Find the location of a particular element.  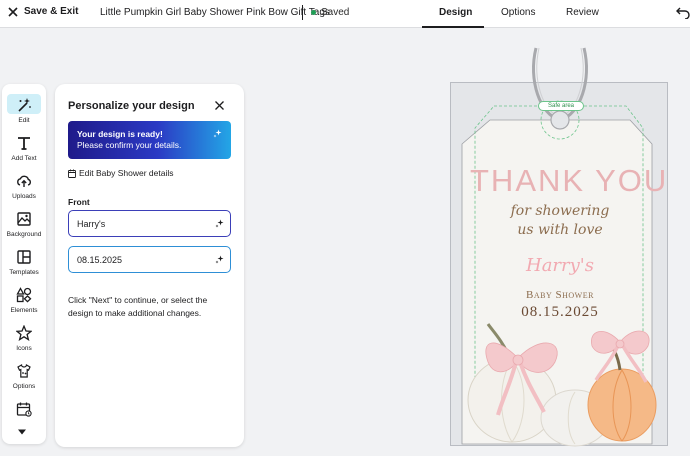

tag-name-text: Harry's is located at coordinates (560, 265).